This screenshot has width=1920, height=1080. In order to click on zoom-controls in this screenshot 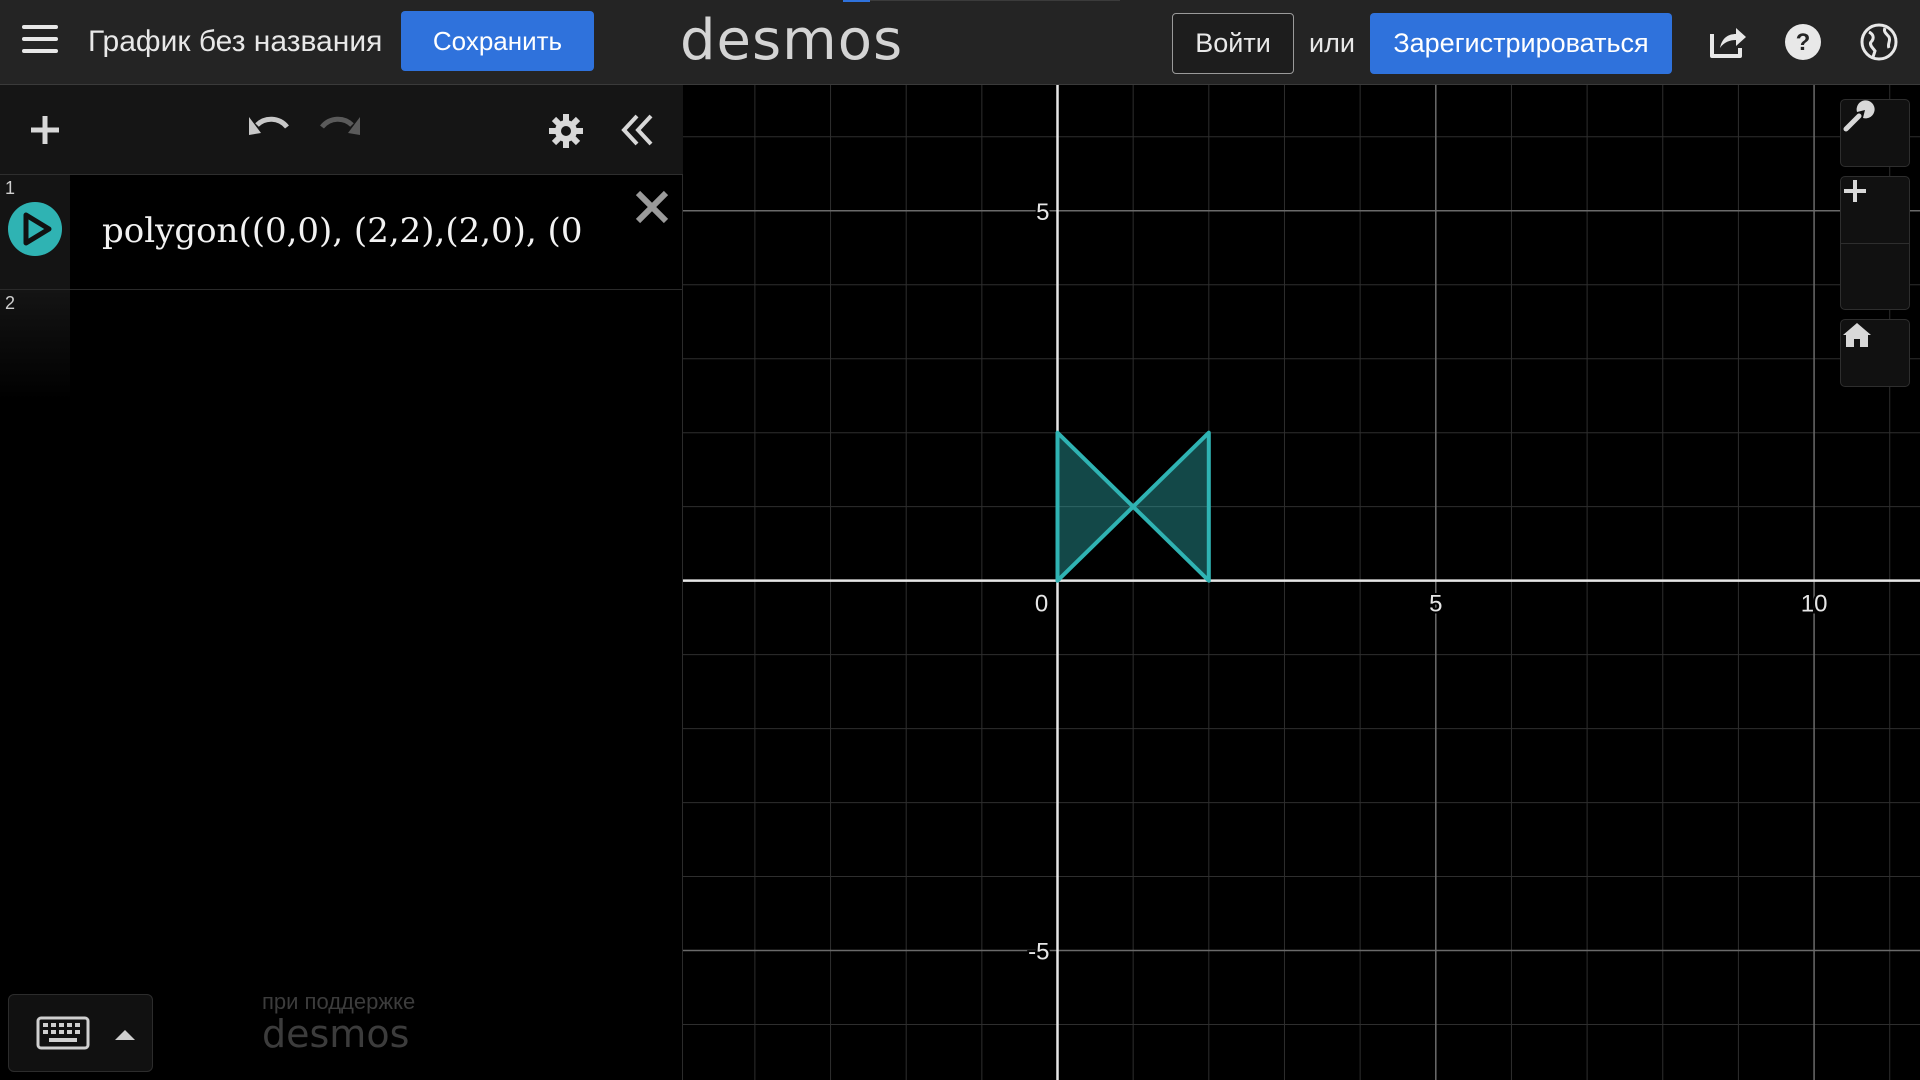, I will do `click(1875, 243)`.